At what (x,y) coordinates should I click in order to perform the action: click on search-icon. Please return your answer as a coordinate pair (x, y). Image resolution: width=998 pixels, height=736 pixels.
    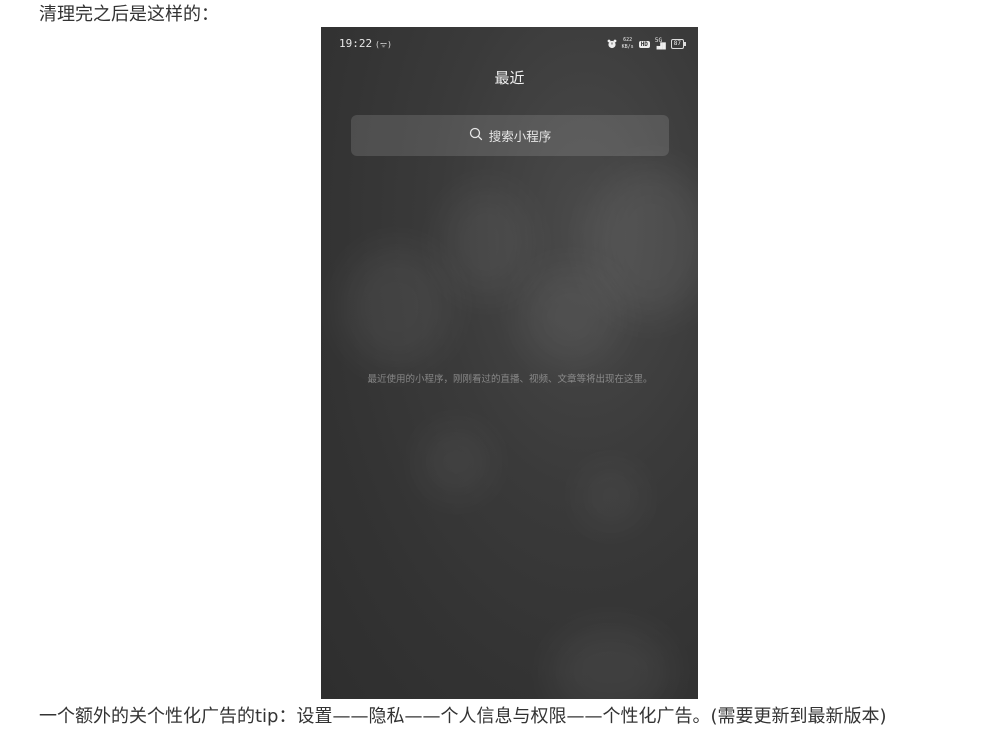
    Looking at the image, I should click on (476, 135).